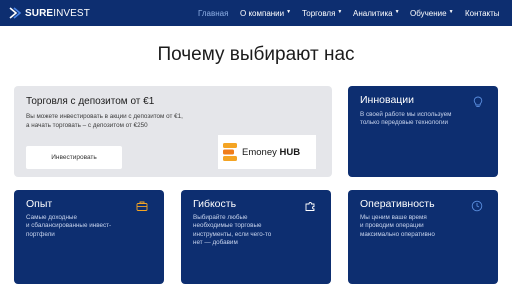 This screenshot has height=284, width=512. I want to click on card-title: Оперативность, so click(397, 204).